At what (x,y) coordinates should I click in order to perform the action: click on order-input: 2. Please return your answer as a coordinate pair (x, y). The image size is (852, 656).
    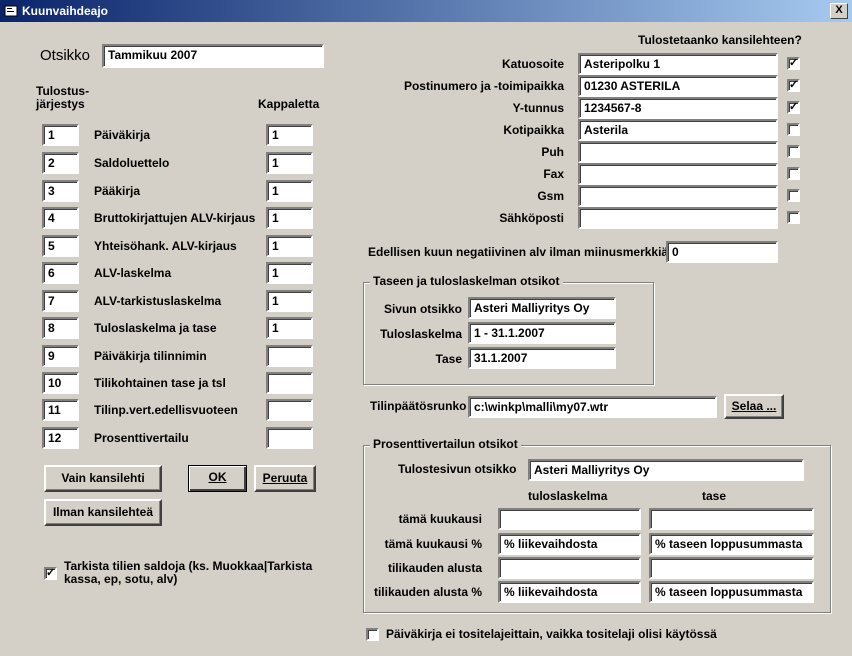
    Looking at the image, I should click on (60, 163).